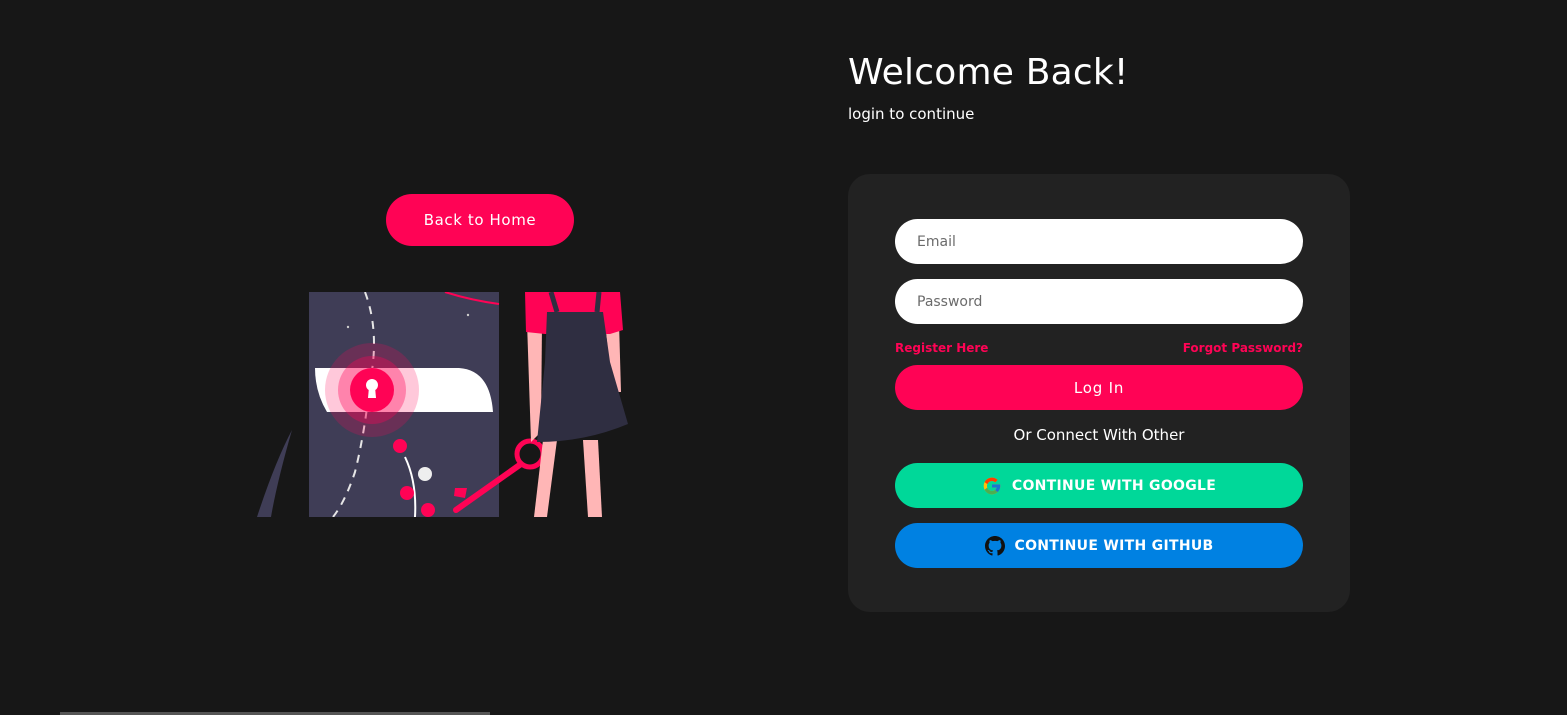 The width and height of the screenshot is (1567, 715). What do you see at coordinates (1099, 435) in the screenshot?
I see `connect-divider-text: Or Connect With Other` at bounding box center [1099, 435].